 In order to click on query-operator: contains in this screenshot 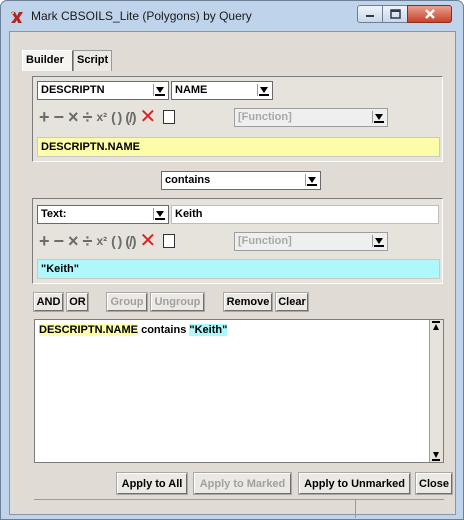, I will do `click(164, 330)`.